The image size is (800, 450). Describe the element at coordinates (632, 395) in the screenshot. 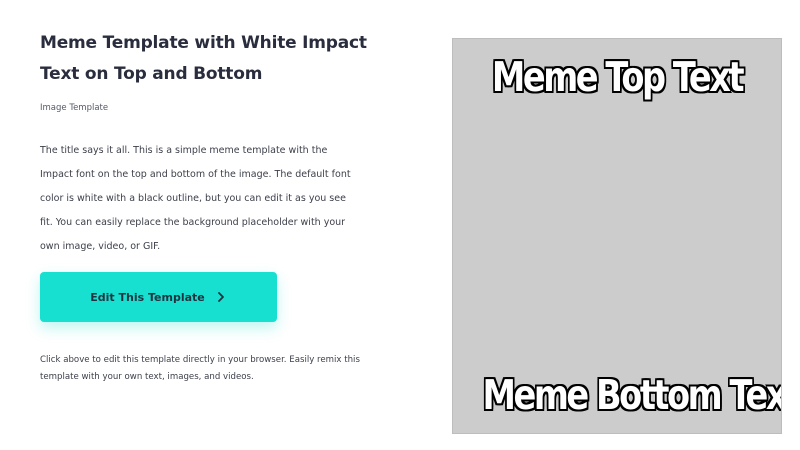

I see `meme-bottom-text: Meme Bottom Text` at that location.